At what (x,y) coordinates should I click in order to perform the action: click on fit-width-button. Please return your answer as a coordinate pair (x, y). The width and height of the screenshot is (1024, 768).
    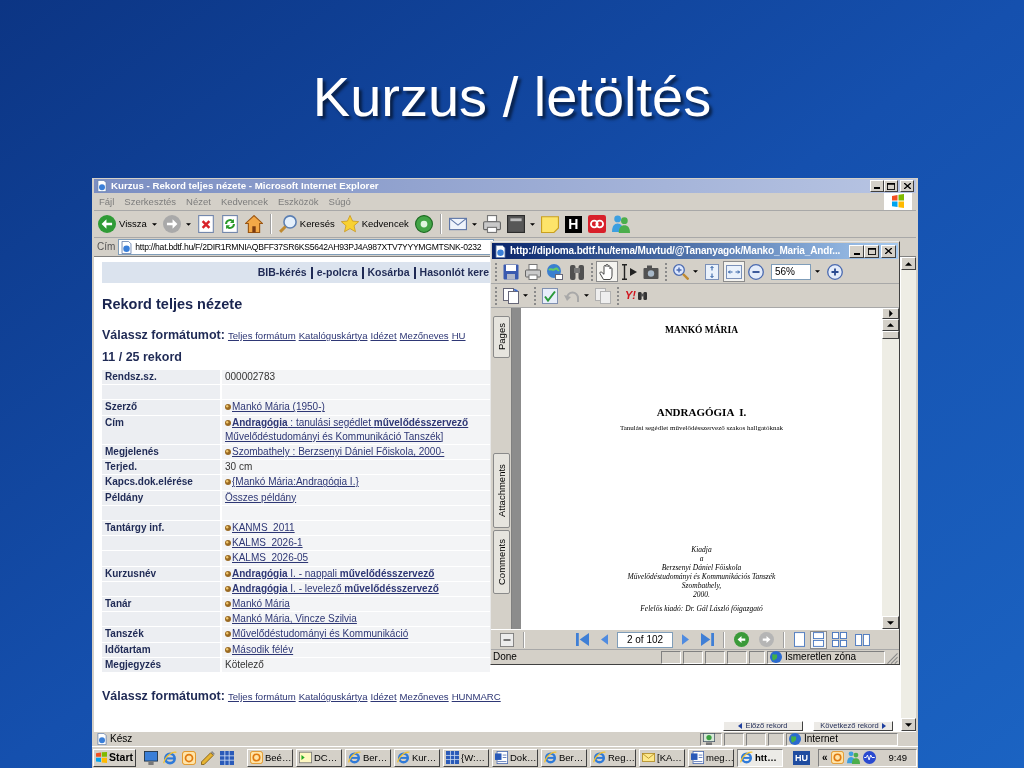
    Looking at the image, I should click on (734, 271).